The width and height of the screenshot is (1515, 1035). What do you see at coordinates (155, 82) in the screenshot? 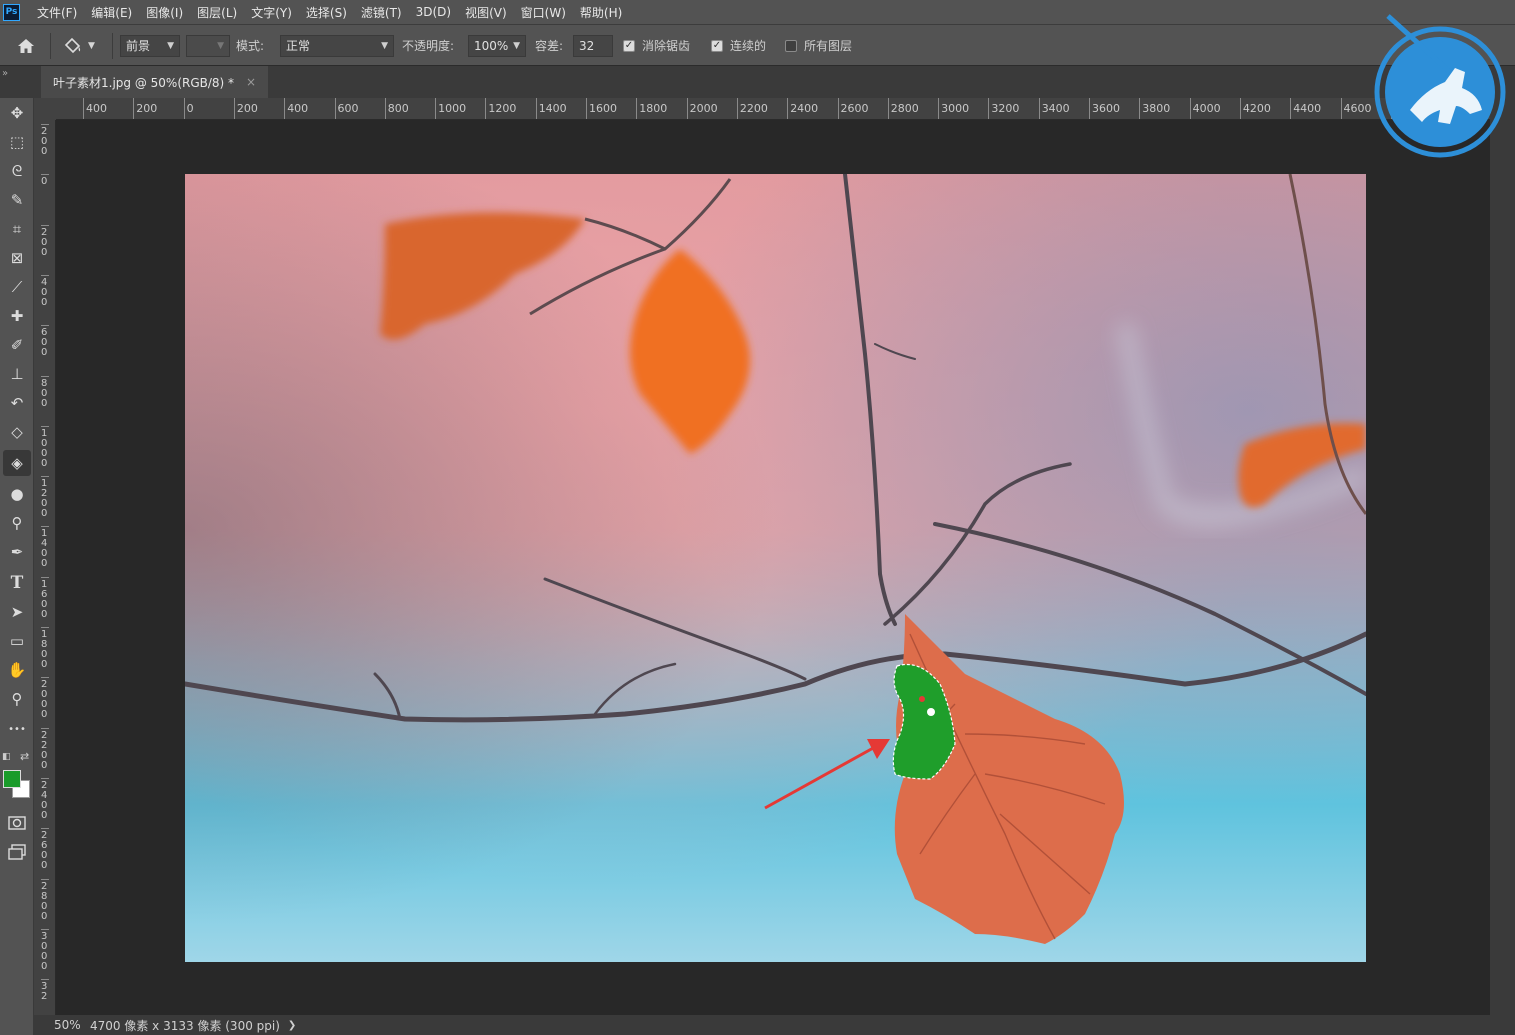
I see `document-tab: 叶子素材1.jpg @ 50%(RGB/8) * ×` at bounding box center [155, 82].